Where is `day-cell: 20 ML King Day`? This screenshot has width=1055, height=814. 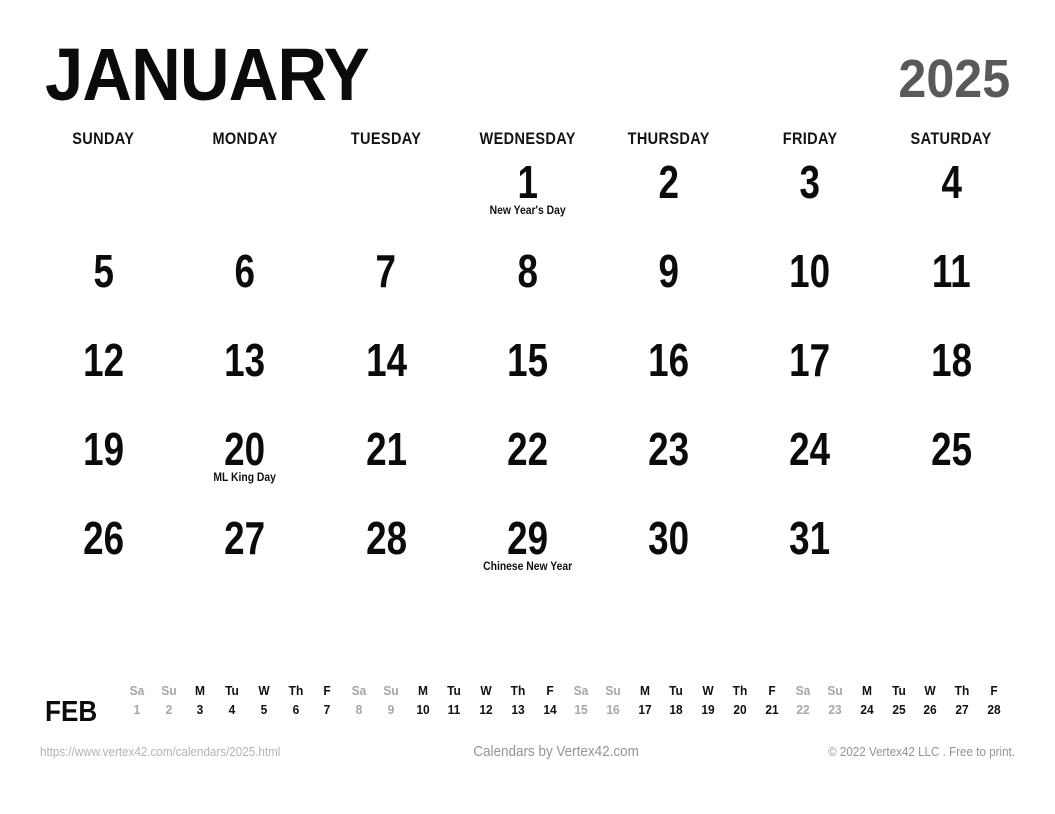
day-cell: 20 ML King Day is located at coordinates (244, 467).